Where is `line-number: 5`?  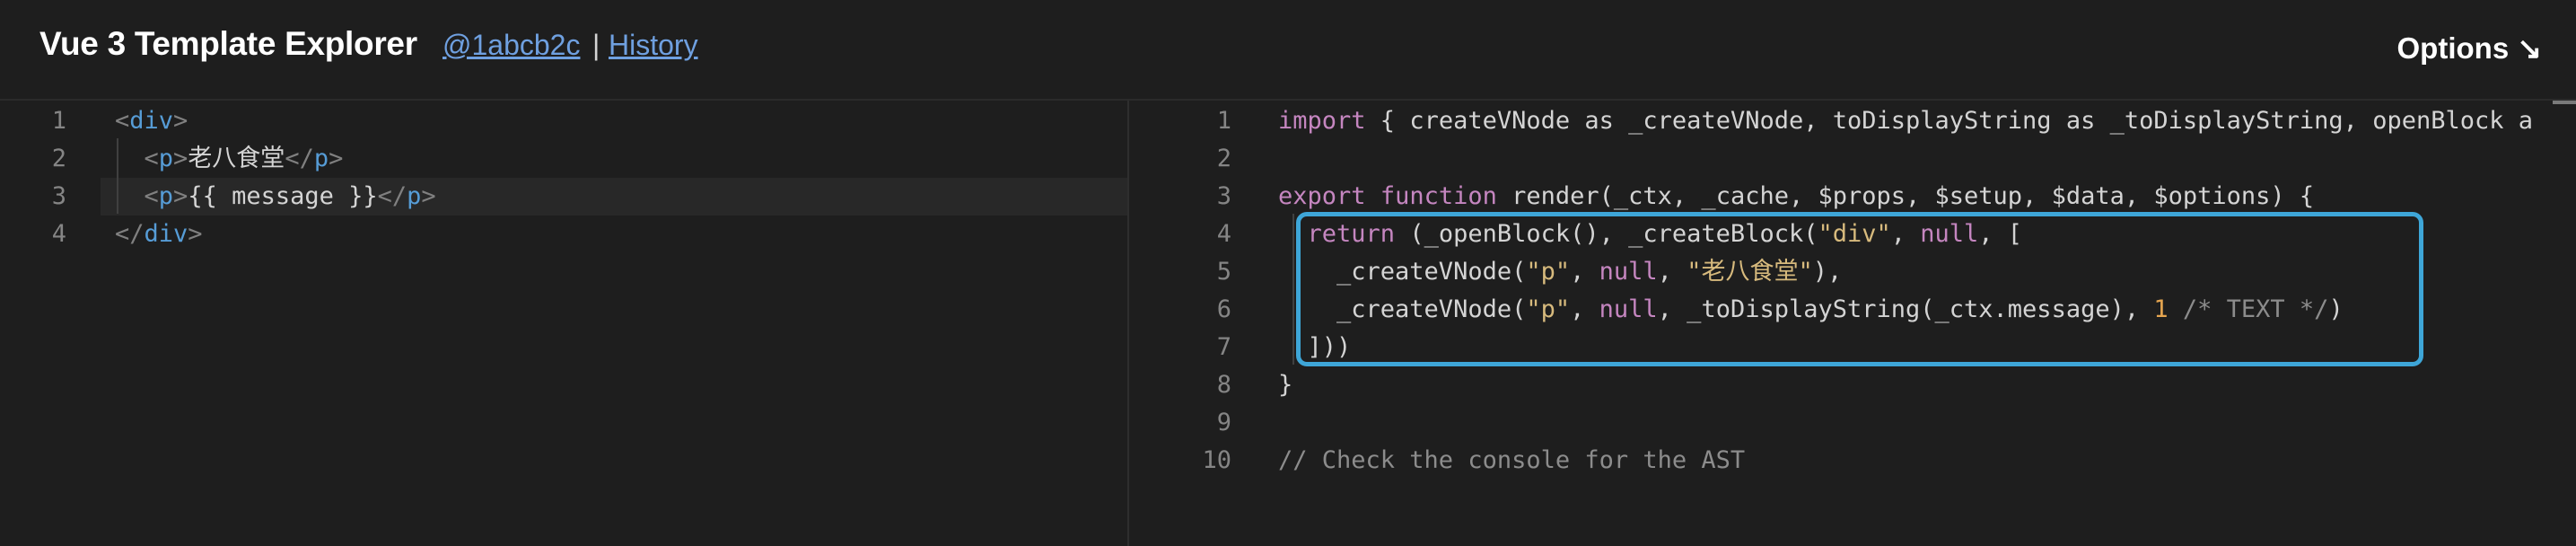 line-number: 5 is located at coordinates (1223, 272).